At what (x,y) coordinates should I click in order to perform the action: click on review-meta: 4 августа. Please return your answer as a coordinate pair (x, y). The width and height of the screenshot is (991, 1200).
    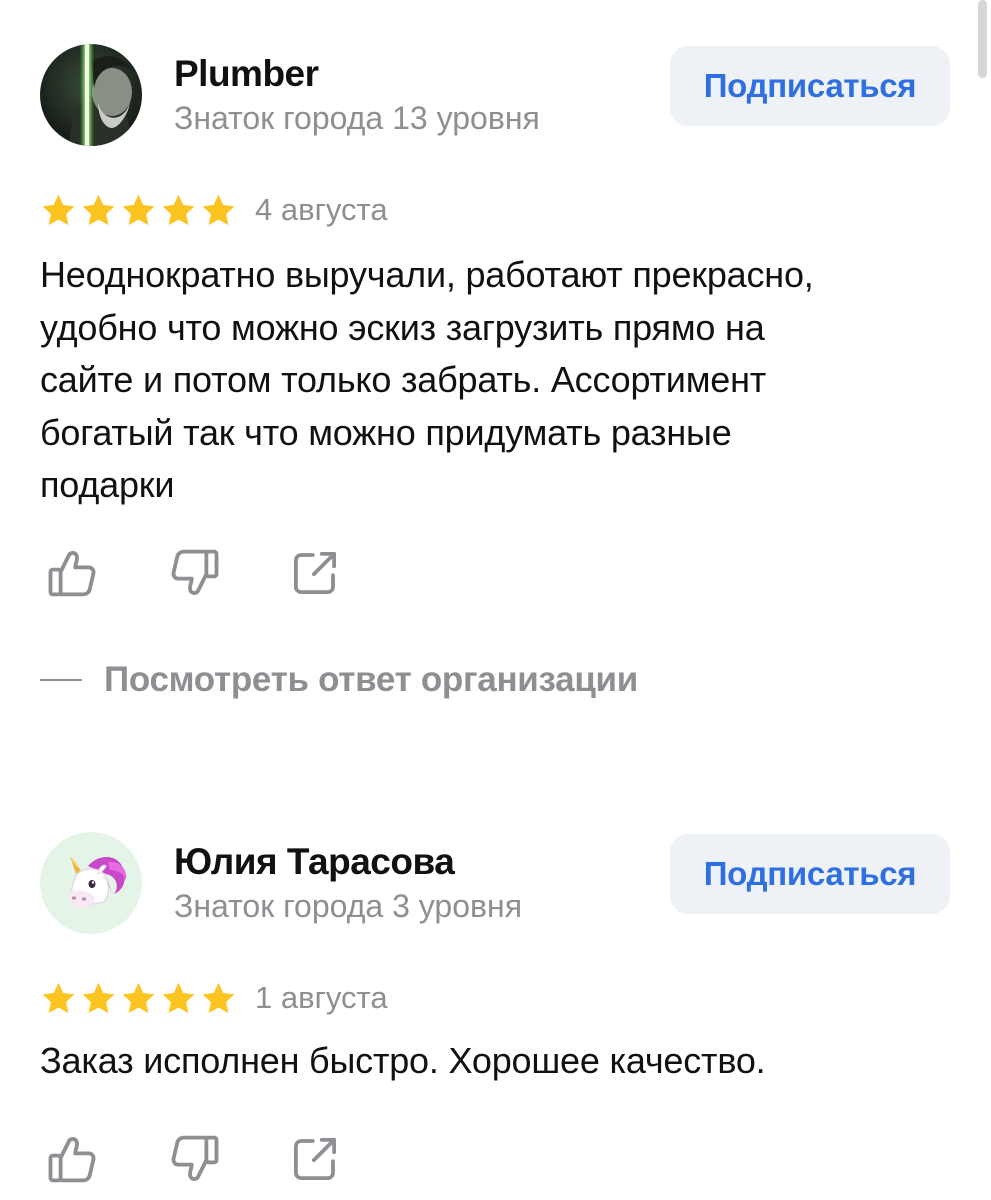
    Looking at the image, I should click on (214, 210).